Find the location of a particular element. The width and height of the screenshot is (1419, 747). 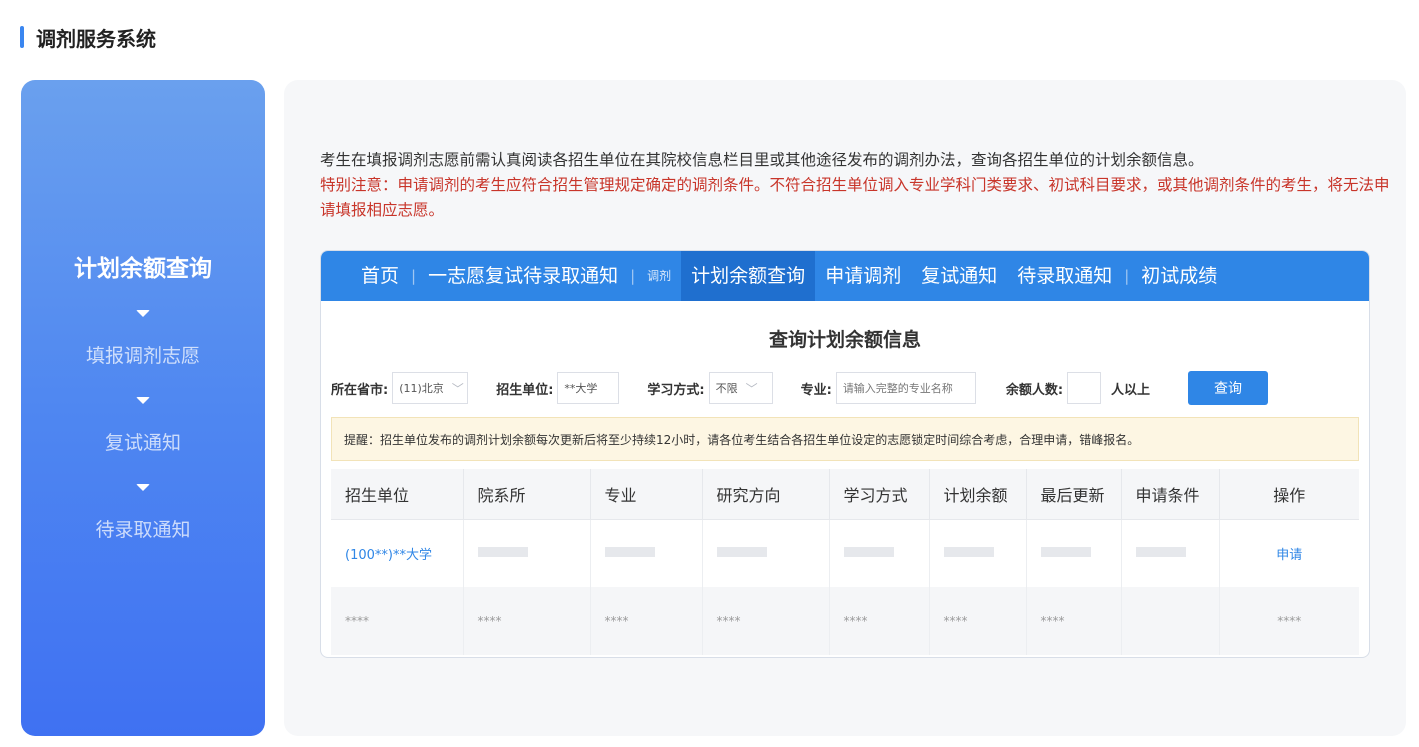

col-header: 申请条件 is located at coordinates (1169, 494).